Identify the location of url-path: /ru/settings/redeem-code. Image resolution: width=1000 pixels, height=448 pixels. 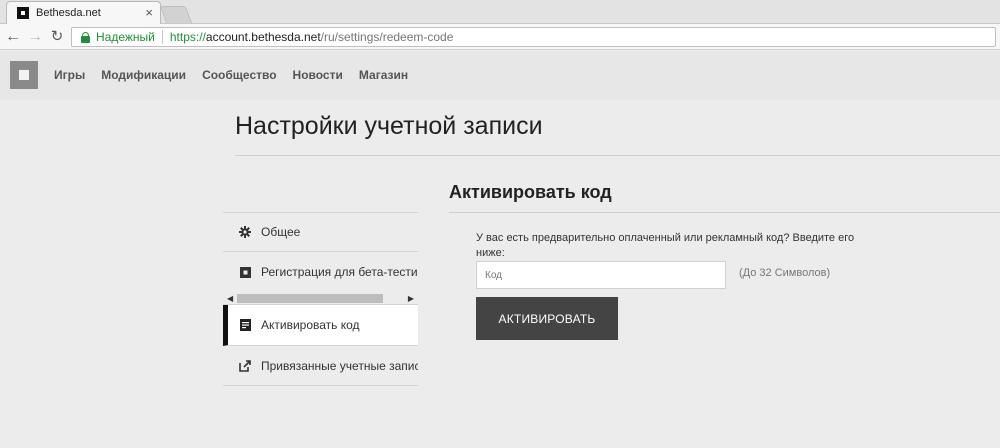
(387, 37).